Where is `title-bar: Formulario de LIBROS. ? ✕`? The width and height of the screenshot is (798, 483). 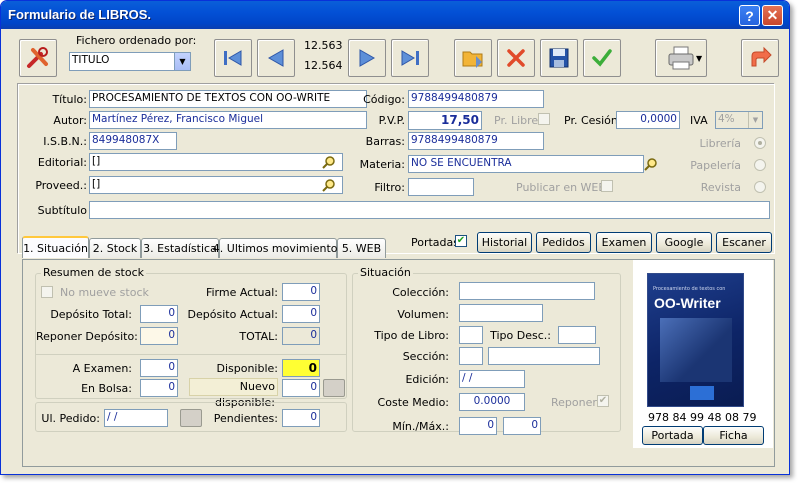 title-bar: Formulario de LIBROS. ? ✕ is located at coordinates (395, 15).